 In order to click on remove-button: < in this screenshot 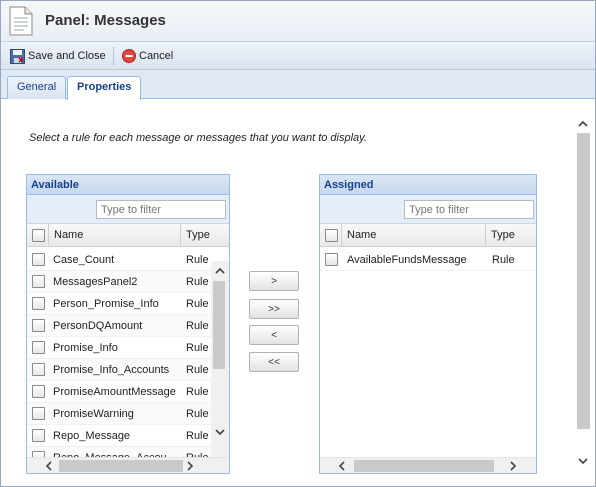, I will do `click(274, 335)`.